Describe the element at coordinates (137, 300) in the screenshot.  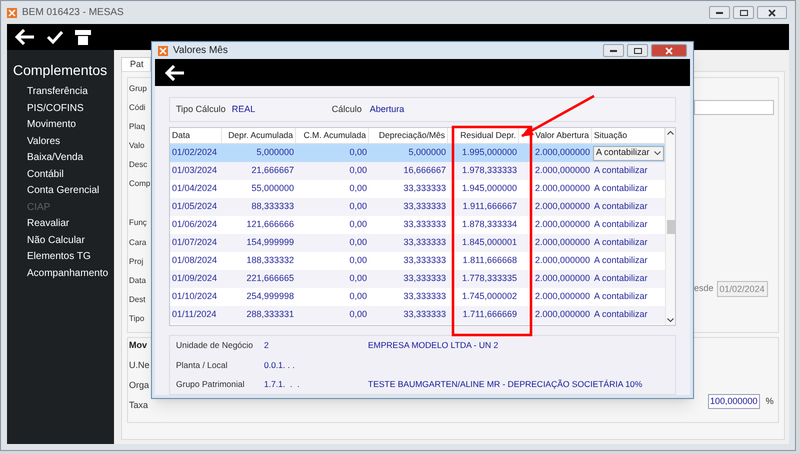
I see `field-label: Dest` at that location.